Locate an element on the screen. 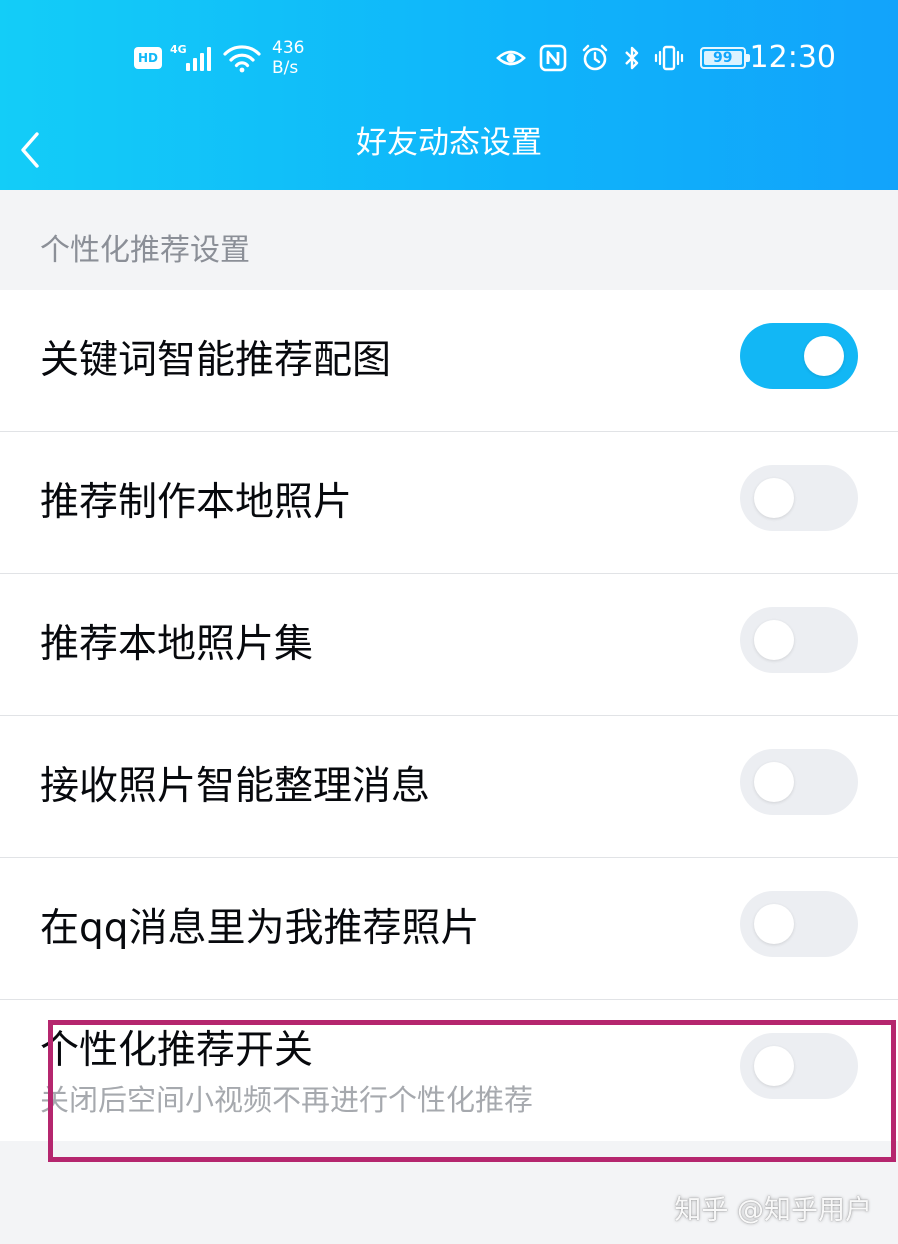 Image resolution: width=898 pixels, height=1244 pixels. status-bar: HD 4G 436 B/s 99 12:30 is located at coordinates (449, 55).